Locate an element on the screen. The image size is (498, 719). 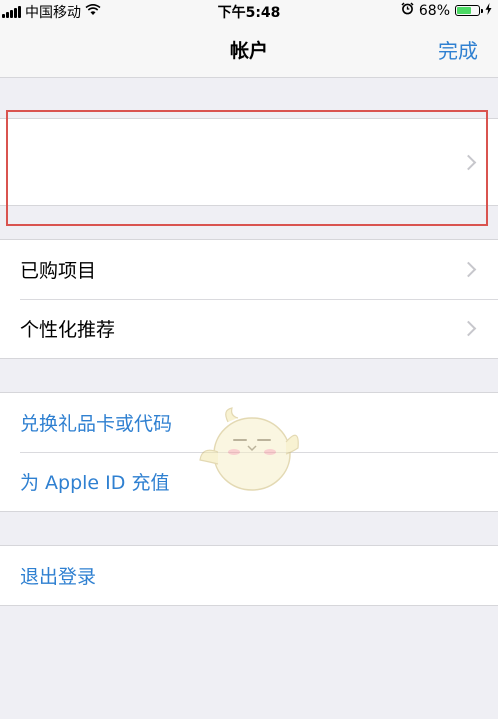
alarm-icon is located at coordinates (407, 10).